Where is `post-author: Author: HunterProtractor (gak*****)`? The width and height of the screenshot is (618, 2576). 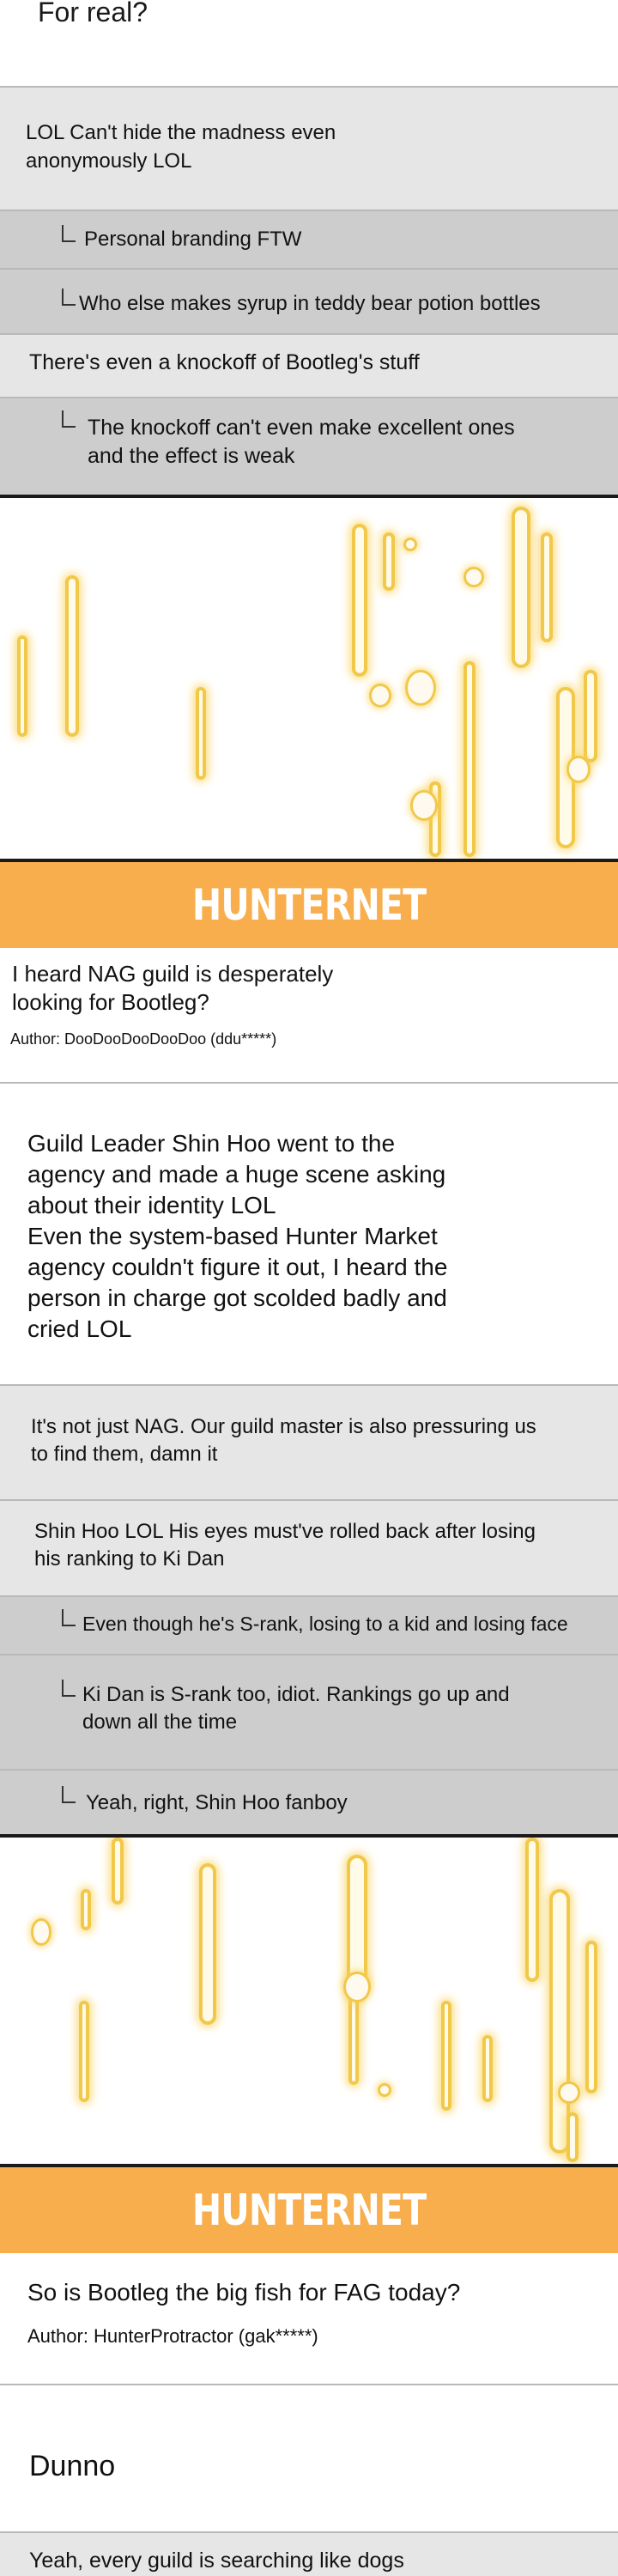 post-author: Author: HunterProtractor (gak*****) is located at coordinates (172, 2336).